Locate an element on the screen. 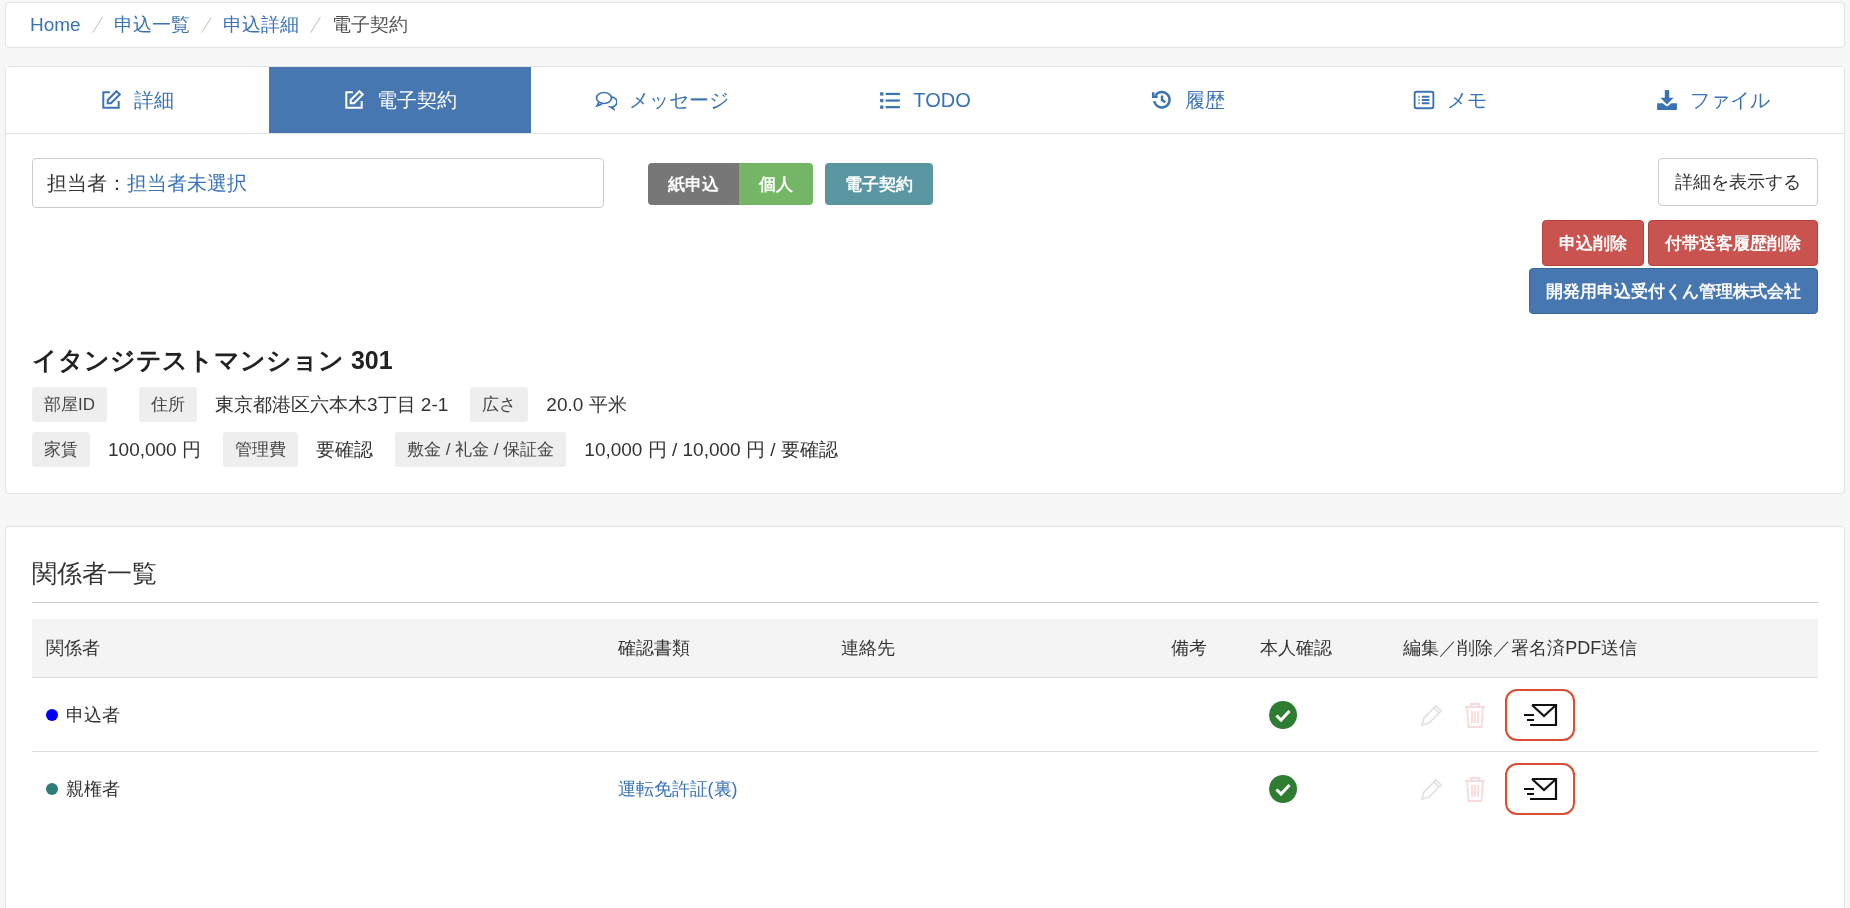 The width and height of the screenshot is (1850, 908). show-details-button: 詳細を表示する is located at coordinates (1738, 182).